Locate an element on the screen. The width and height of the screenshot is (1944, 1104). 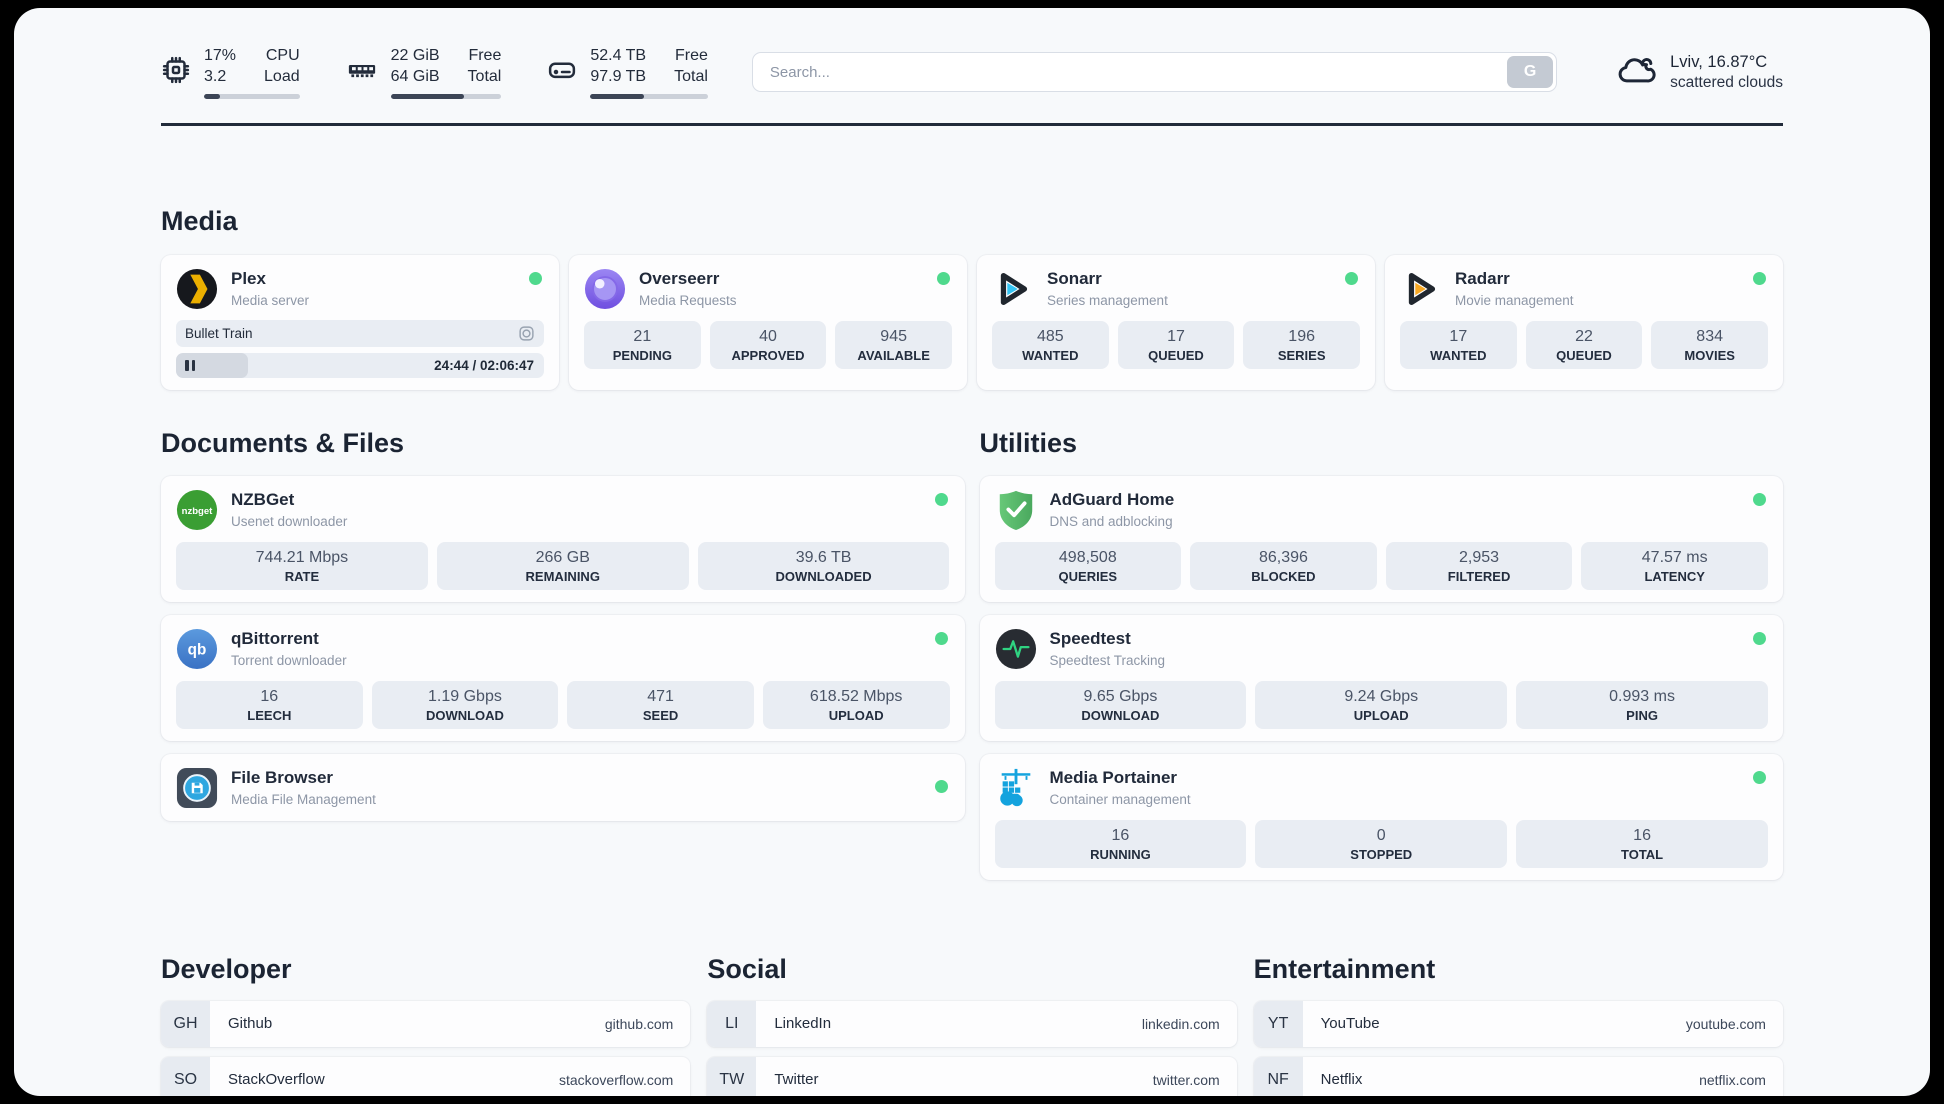
bookmark-name: LinkedIn is located at coordinates (803, 1024).